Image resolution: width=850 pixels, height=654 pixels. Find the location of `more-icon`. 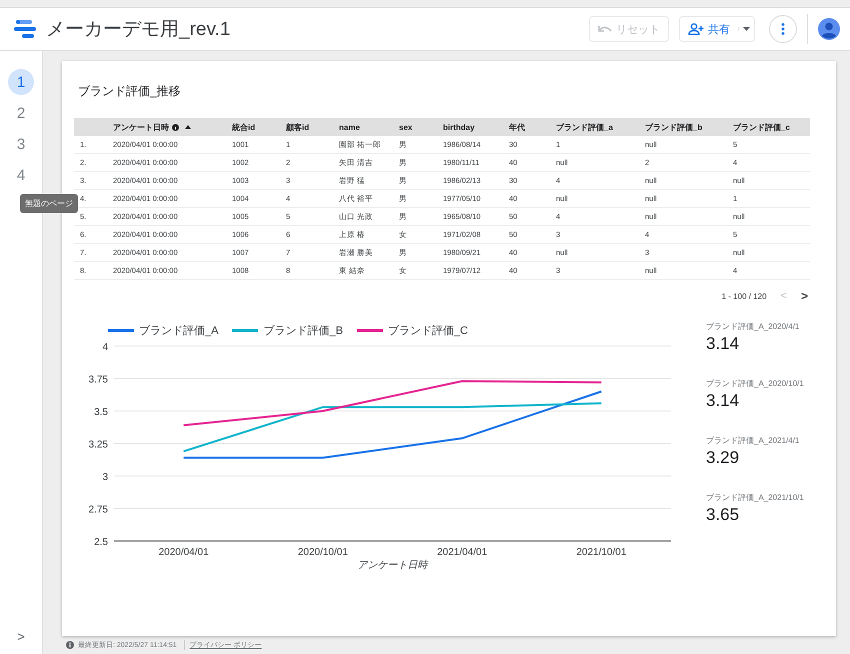

more-icon is located at coordinates (783, 29).